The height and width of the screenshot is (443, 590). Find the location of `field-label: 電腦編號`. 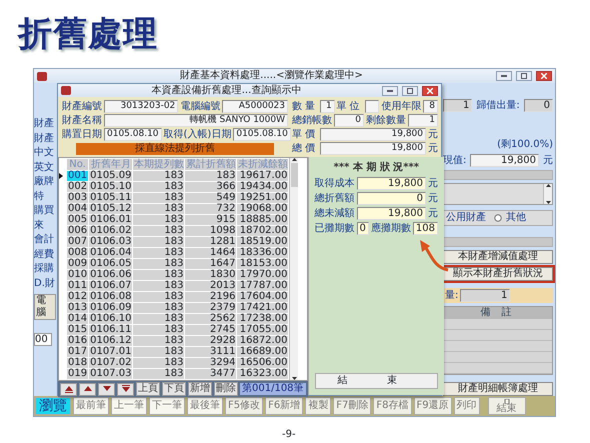

field-label: 電腦編號 is located at coordinates (200, 106).